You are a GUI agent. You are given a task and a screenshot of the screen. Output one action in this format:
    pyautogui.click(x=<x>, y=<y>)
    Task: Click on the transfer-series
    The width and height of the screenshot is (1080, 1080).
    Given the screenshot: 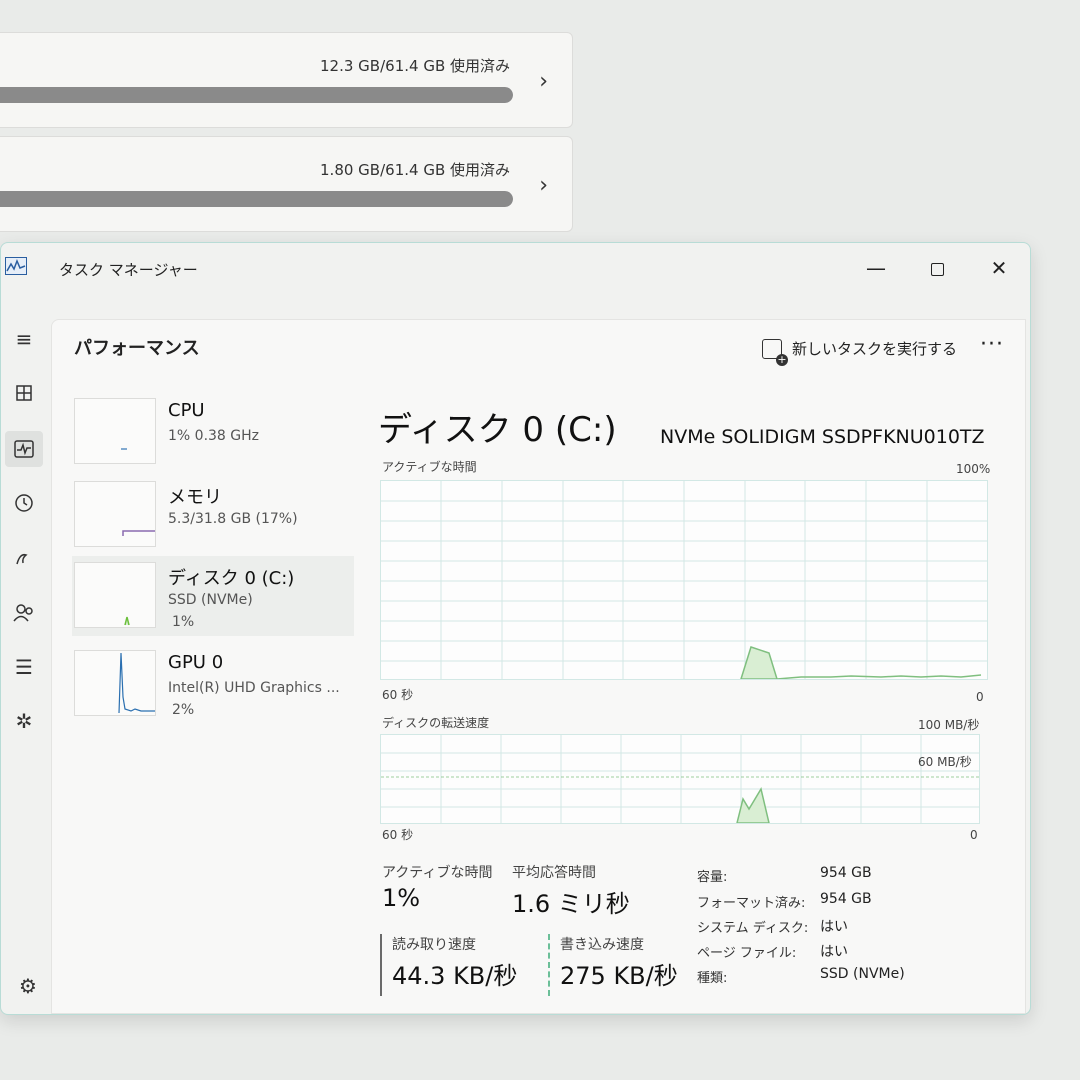 What is the action you would take?
    pyautogui.click(x=753, y=805)
    